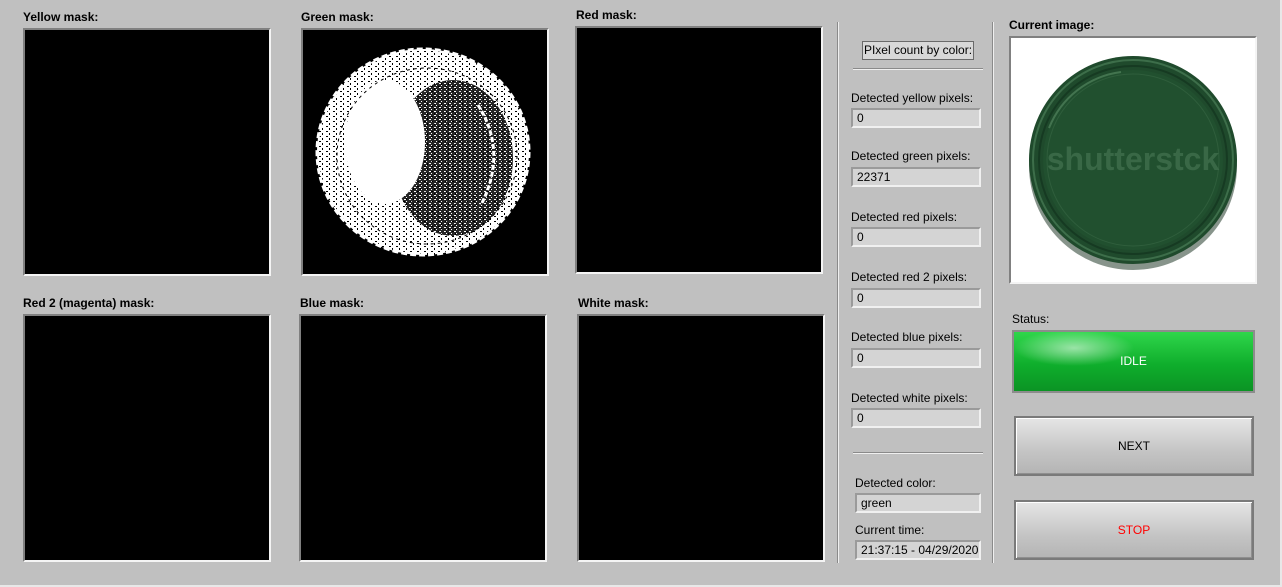  I want to click on yellow-pixels-label: Detected yellow pixels:, so click(912, 98).